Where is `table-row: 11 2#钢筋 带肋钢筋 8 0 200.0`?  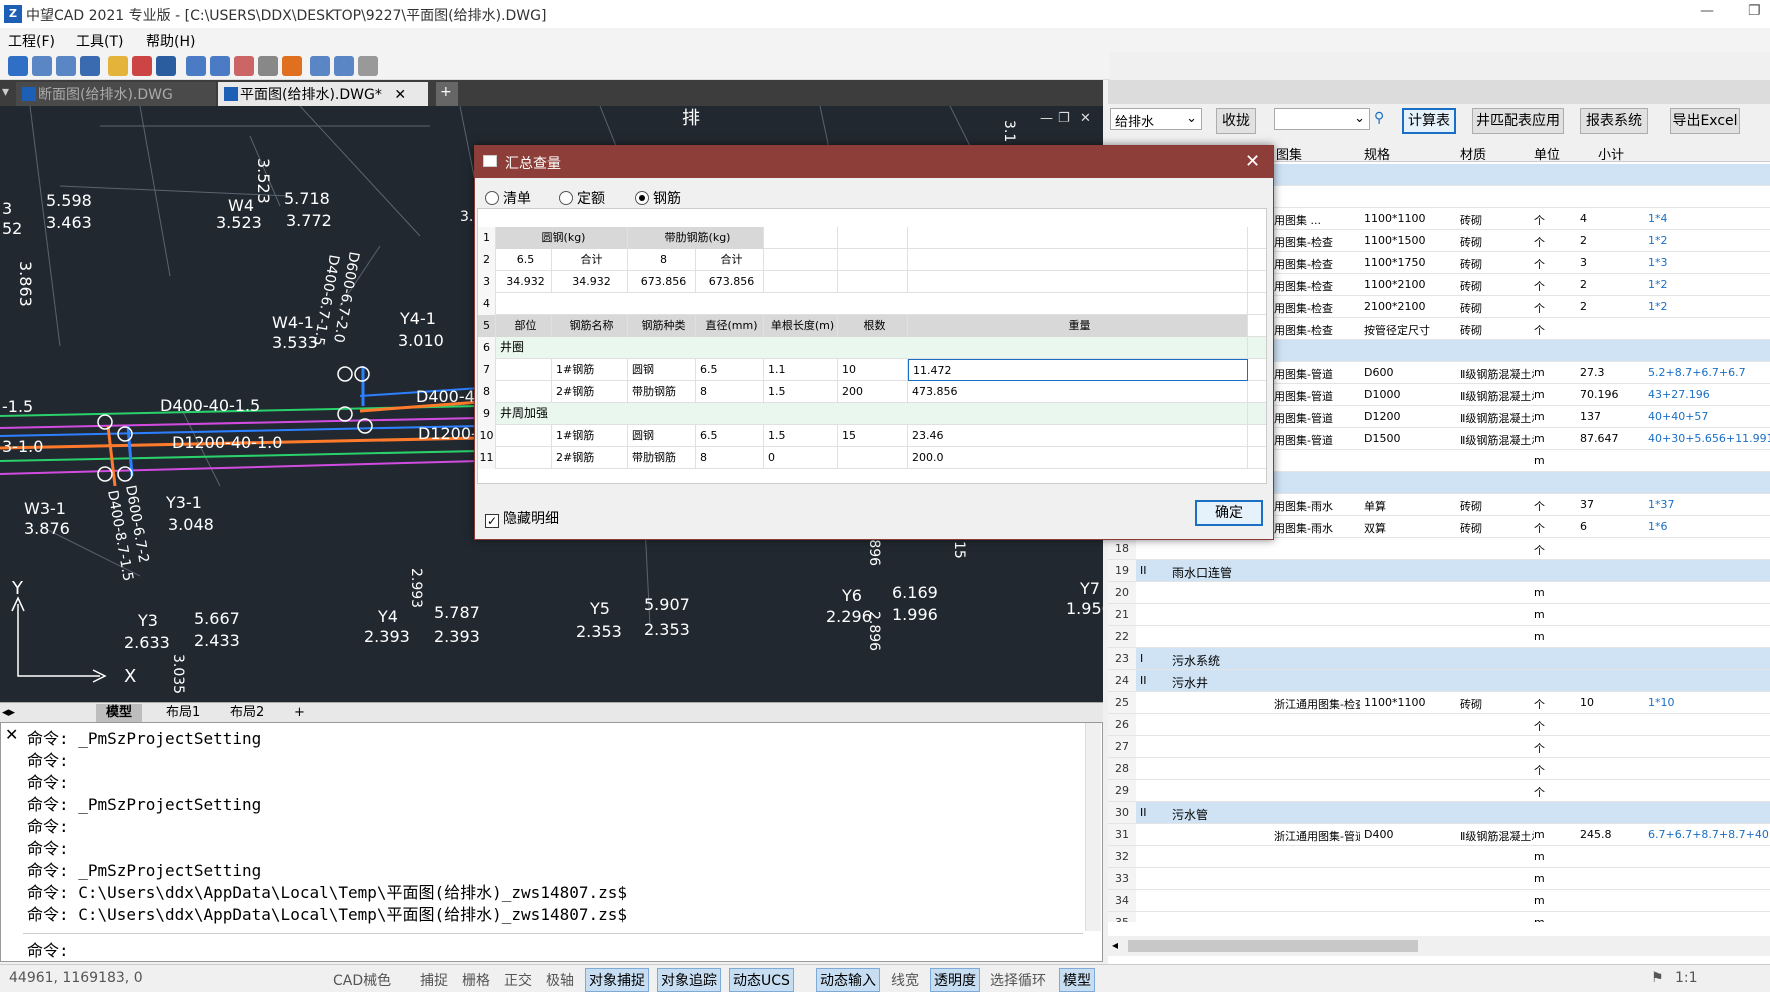 table-row: 11 2#钢筋 带肋钢筋 8 0 200.0 is located at coordinates (872, 458).